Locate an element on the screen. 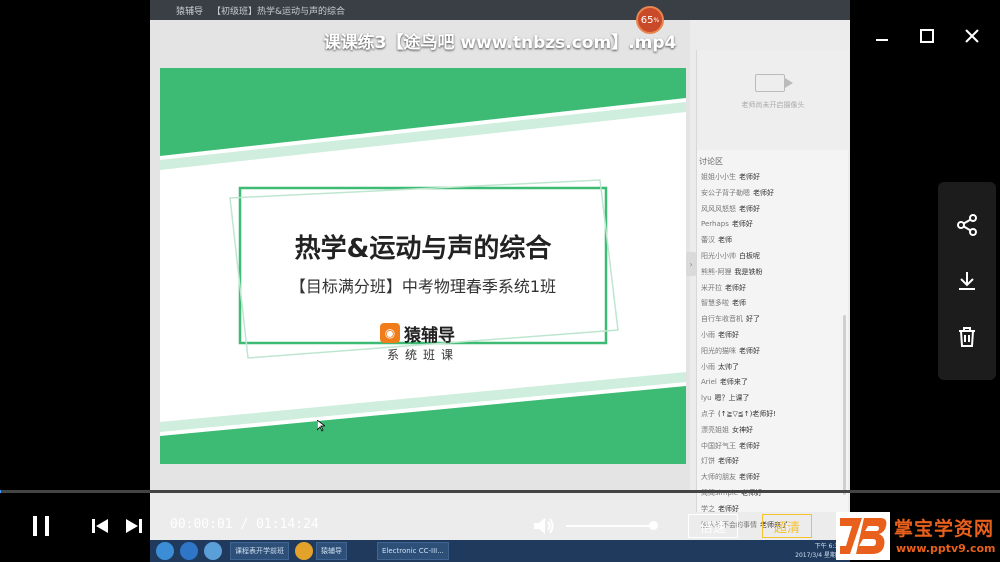 The width and height of the screenshot is (1000, 562). side-toolbar is located at coordinates (967, 281).